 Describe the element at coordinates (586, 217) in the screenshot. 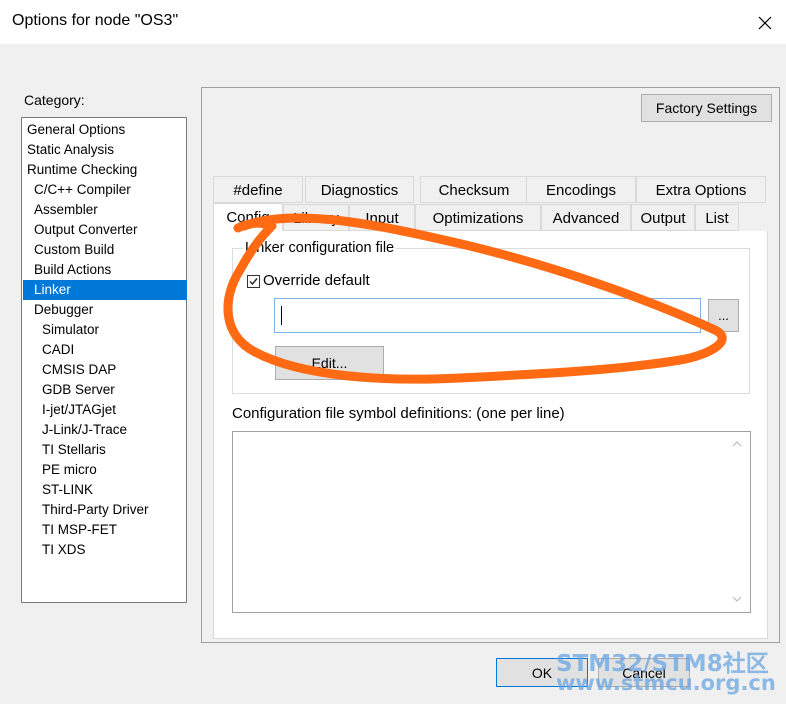

I see `tab-bottom: Advanced` at that location.